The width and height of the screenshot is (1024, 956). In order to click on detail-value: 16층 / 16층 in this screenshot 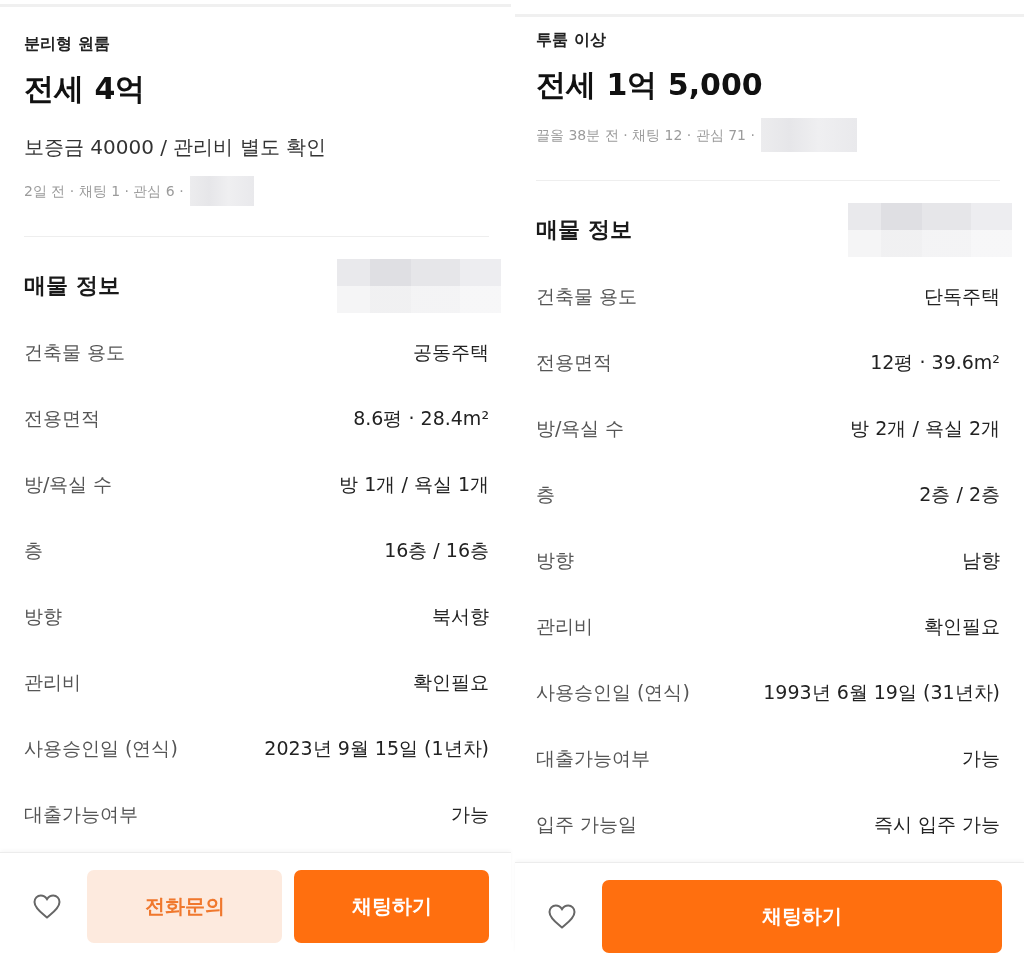, I will do `click(436, 550)`.